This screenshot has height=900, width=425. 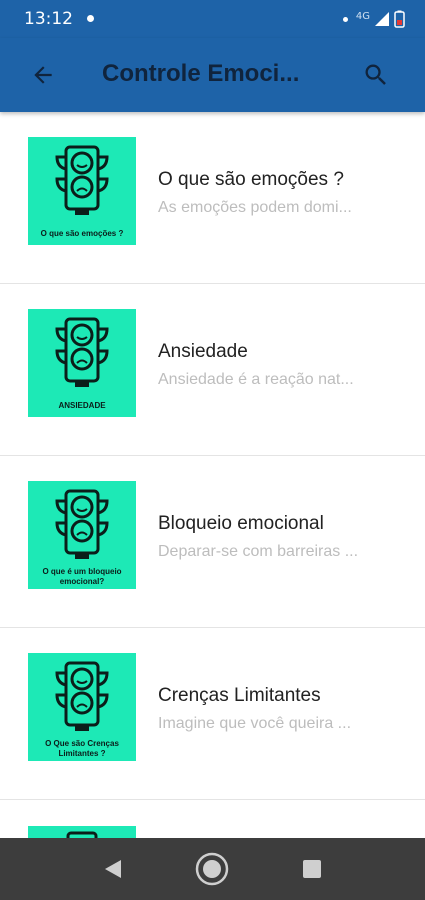 I want to click on item-title: Crenças Limitantes, so click(x=239, y=695).